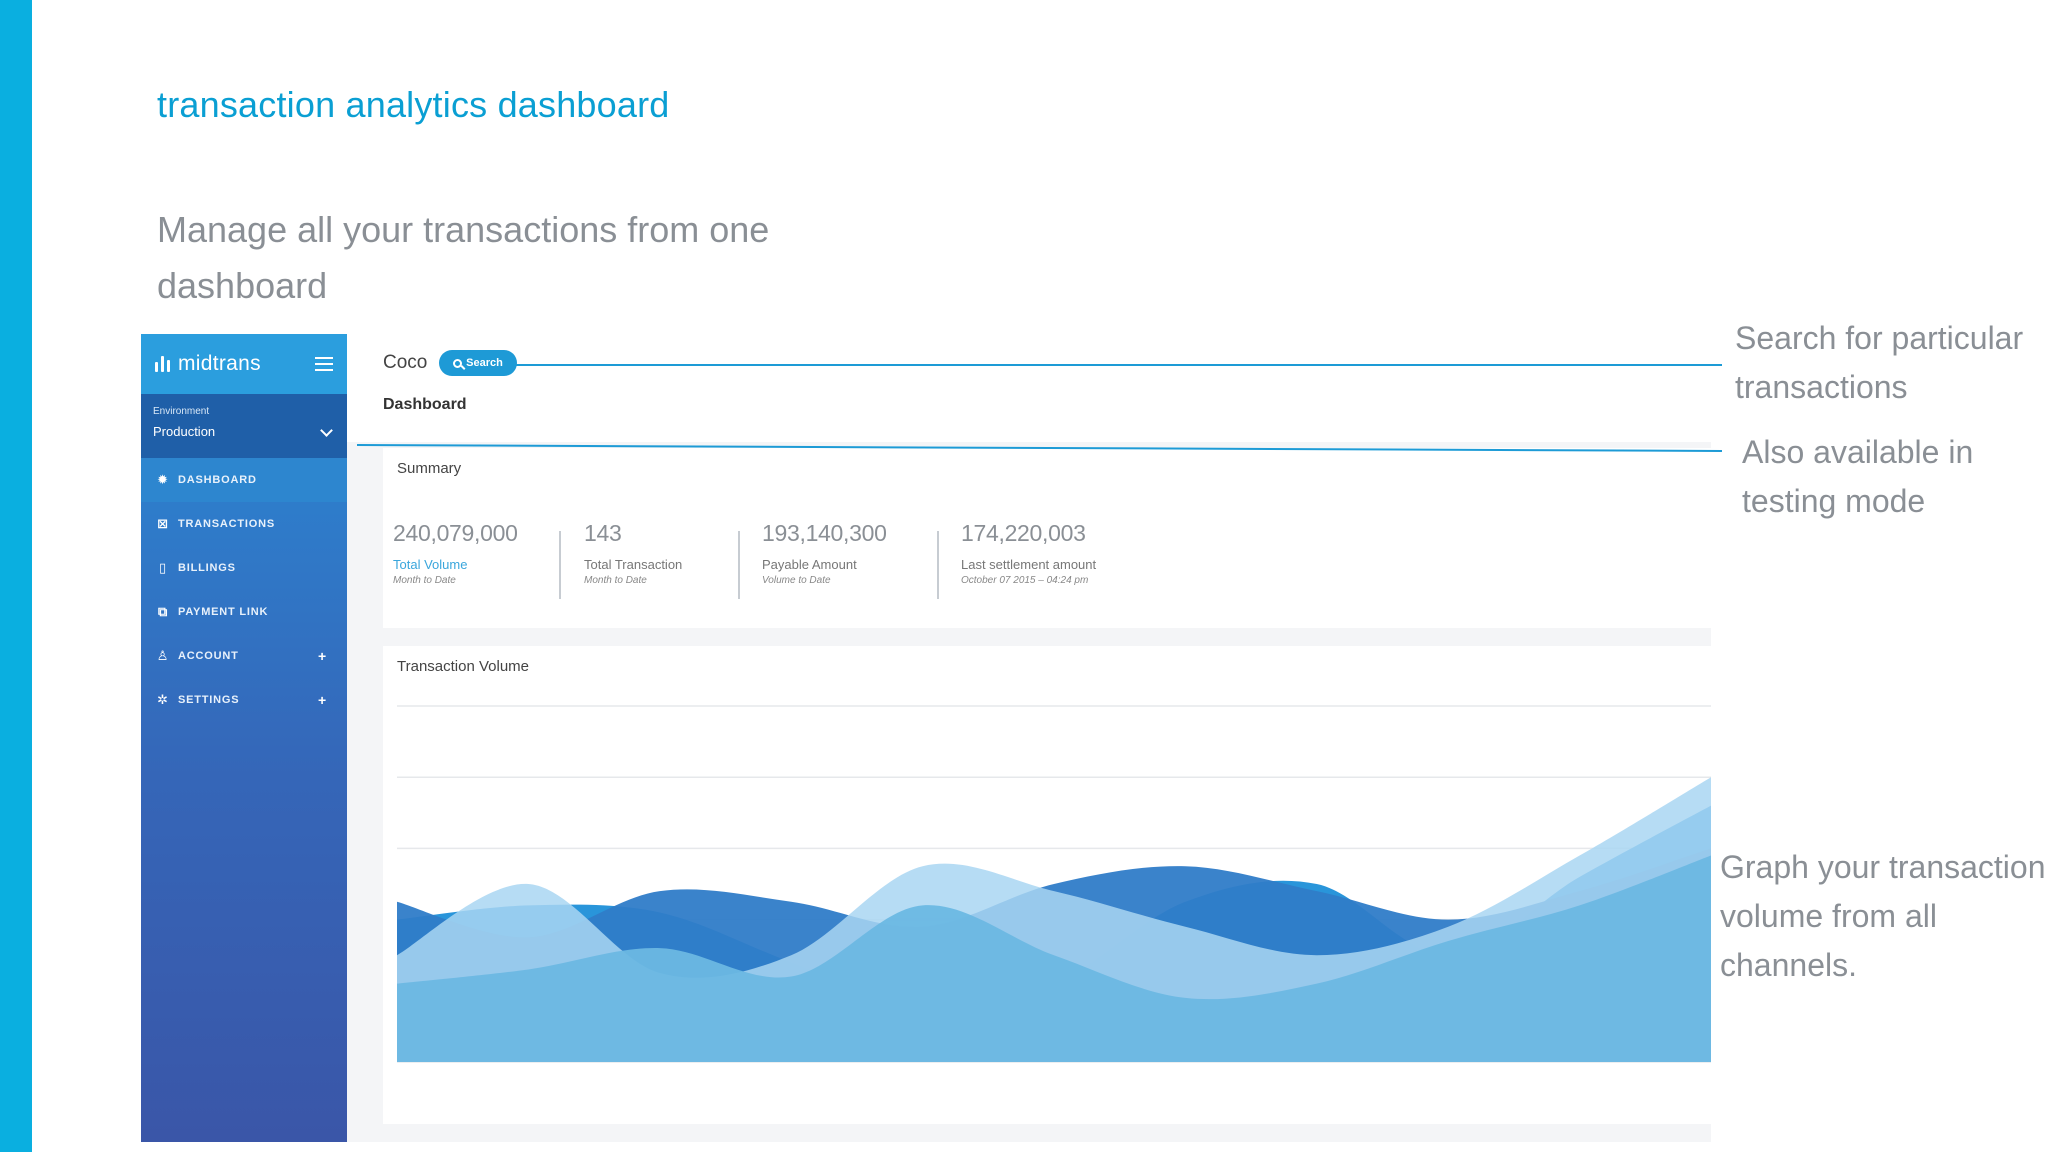 This screenshot has width=2048, height=1152. What do you see at coordinates (1025, 580) in the screenshot?
I see `stat-sub: October 07 2015 – 04:24 pm` at bounding box center [1025, 580].